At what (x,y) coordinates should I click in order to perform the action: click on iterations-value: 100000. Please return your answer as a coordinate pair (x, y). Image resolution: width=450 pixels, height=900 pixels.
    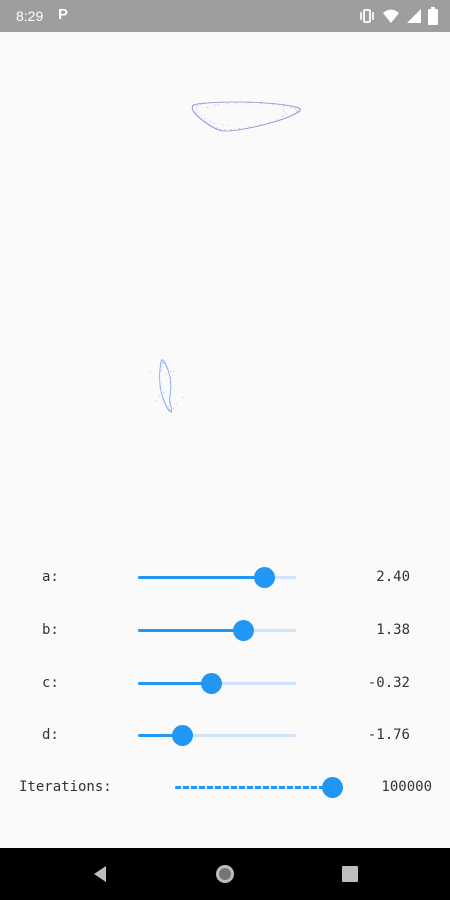
    Looking at the image, I should click on (406, 787).